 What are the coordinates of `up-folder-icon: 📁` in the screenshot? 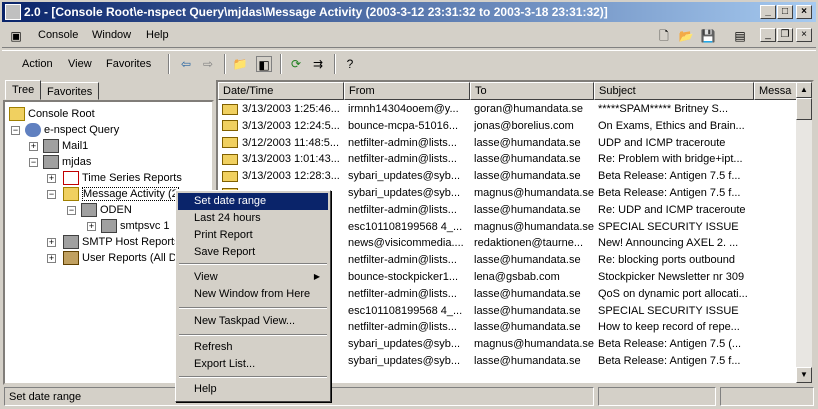 It's located at (240, 64).